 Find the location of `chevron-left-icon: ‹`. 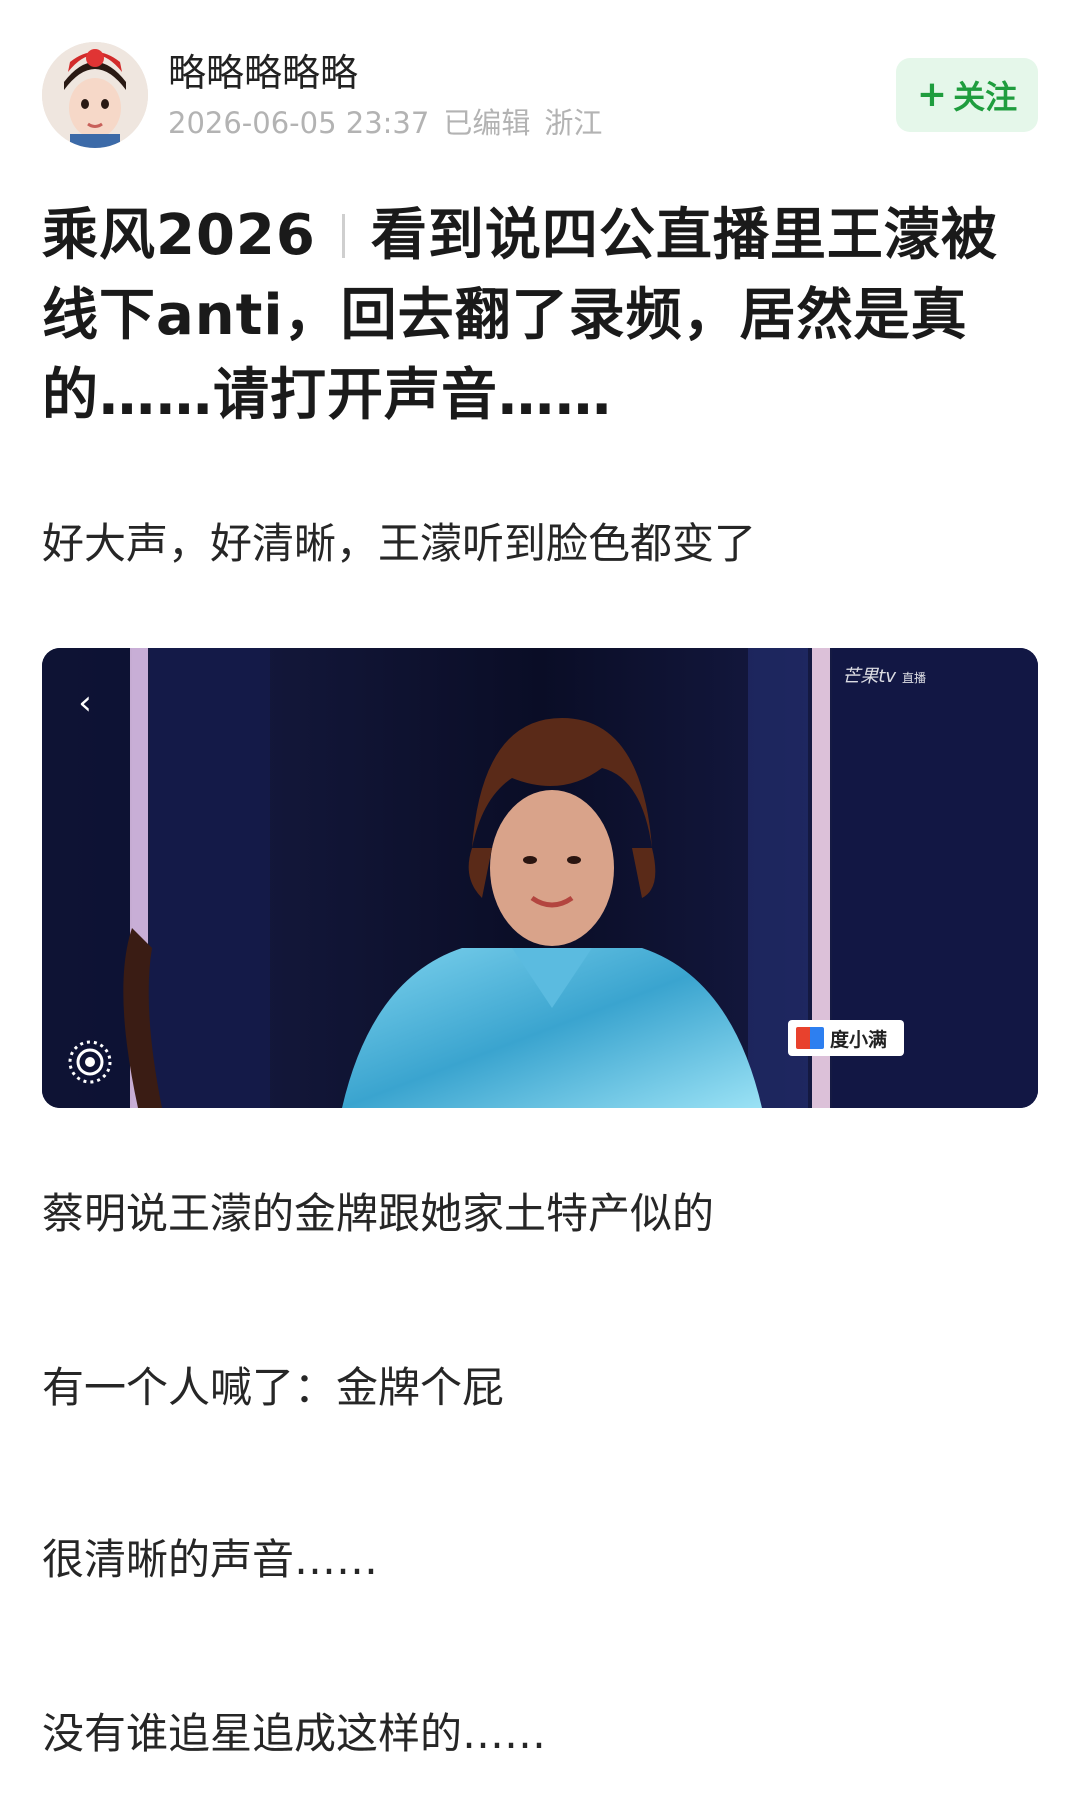

chevron-left-icon: ‹ is located at coordinates (85, 703).